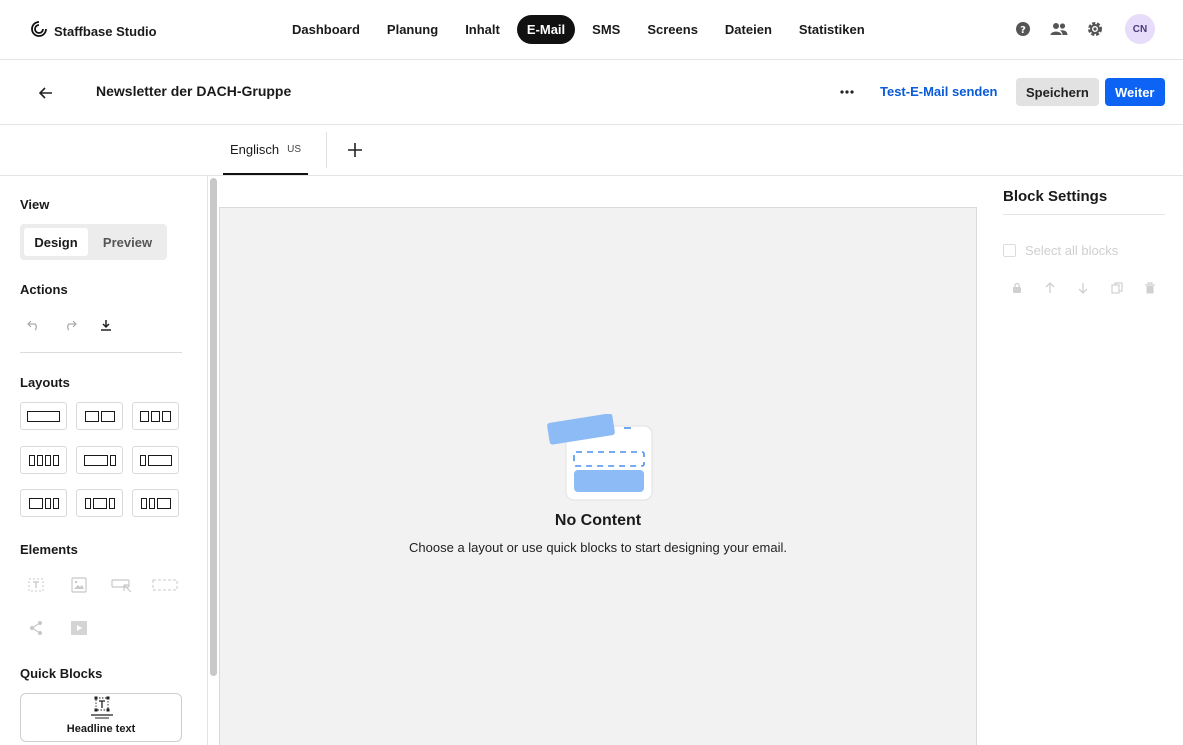 The height and width of the screenshot is (745, 1183). Describe the element at coordinates (355, 150) in the screenshot. I see `add-language-plus-icon` at that location.